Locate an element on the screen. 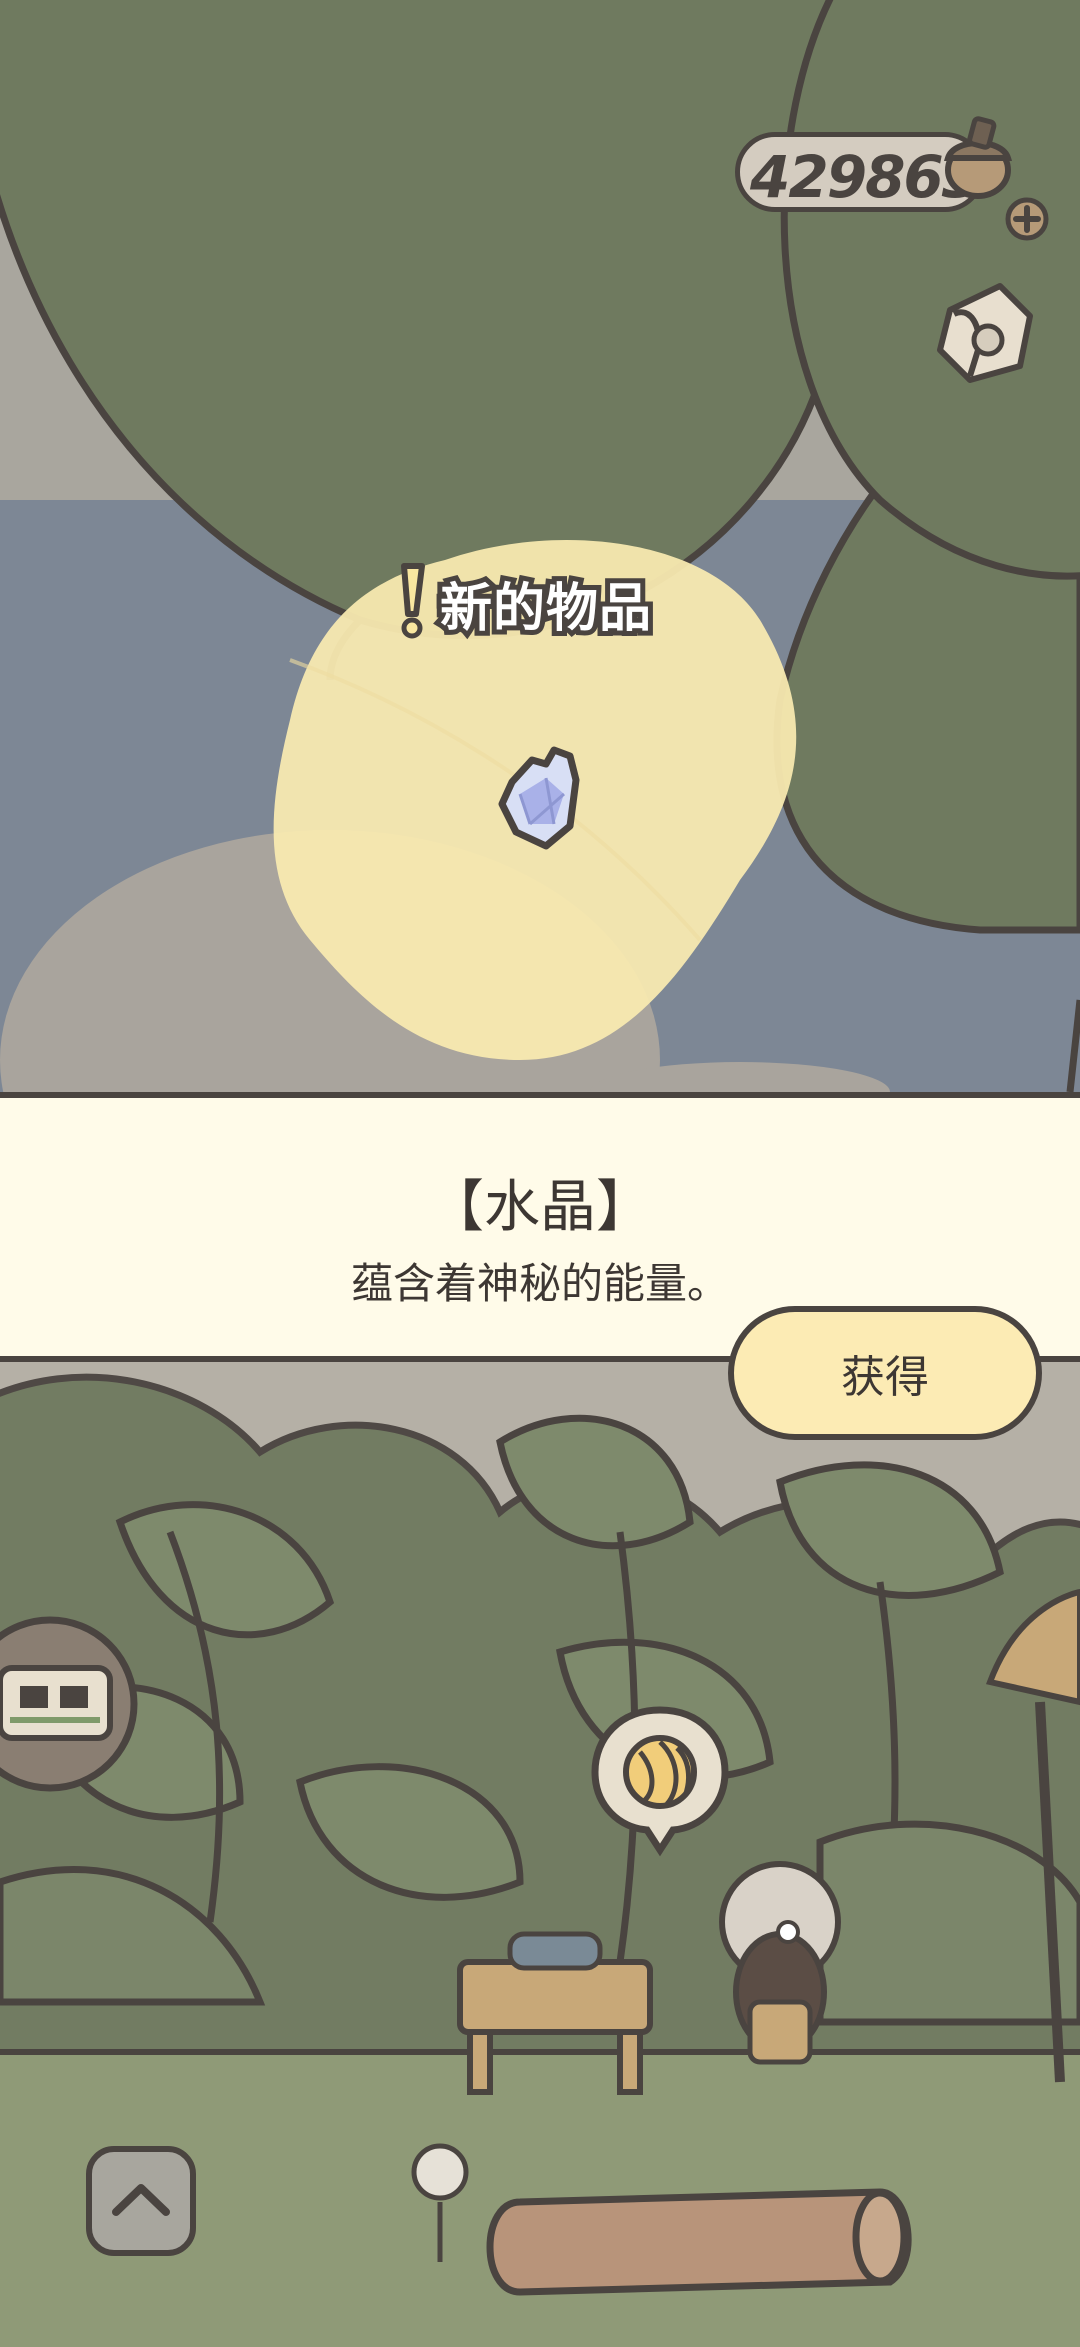  plus-icon is located at coordinates (1027, 219).